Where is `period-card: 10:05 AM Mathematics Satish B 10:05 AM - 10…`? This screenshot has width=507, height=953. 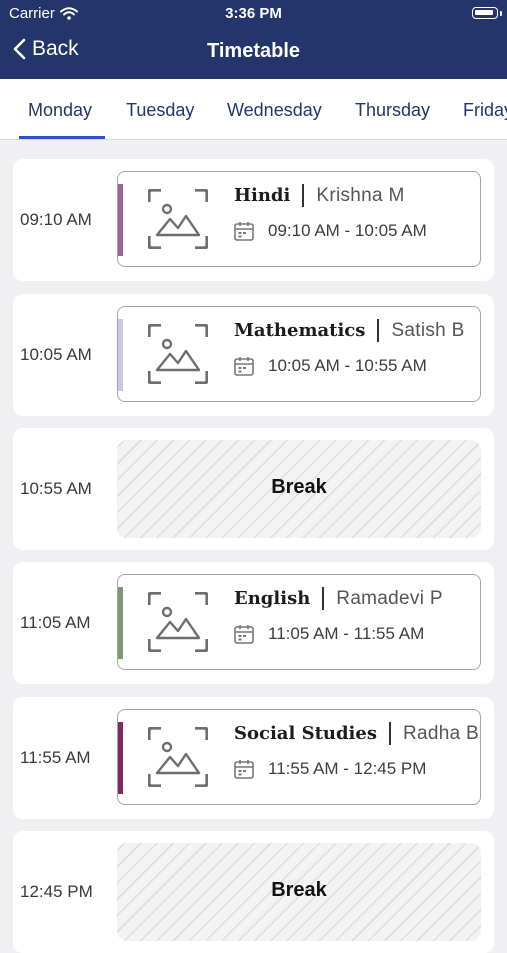 period-card: 10:05 AM Mathematics Satish B 10:05 AM - 10… is located at coordinates (253, 355).